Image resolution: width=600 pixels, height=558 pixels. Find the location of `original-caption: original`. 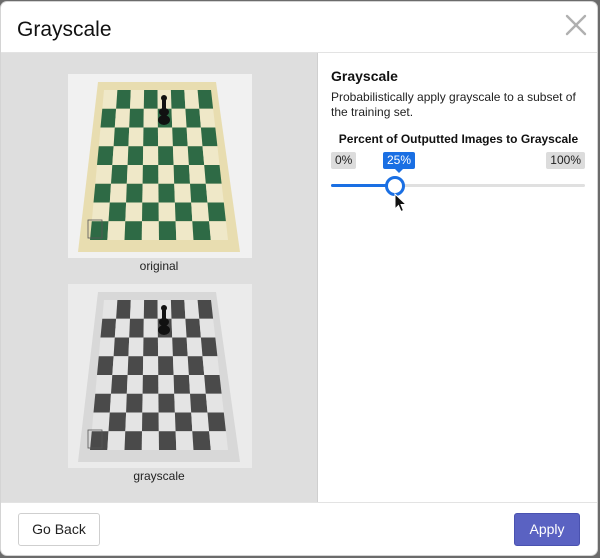

original-caption: original is located at coordinates (159, 266).